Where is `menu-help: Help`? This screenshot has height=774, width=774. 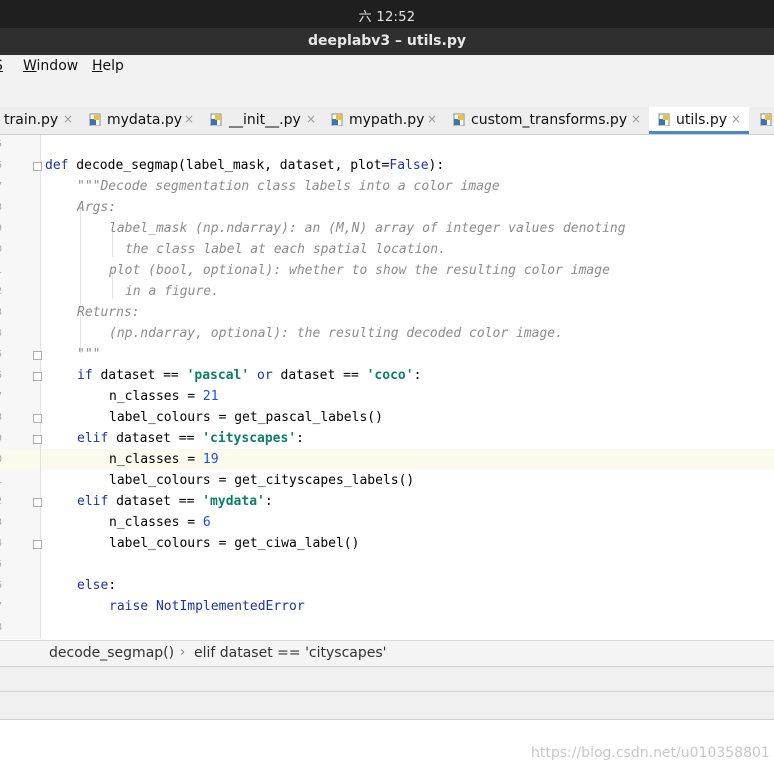
menu-help: Help is located at coordinates (108, 66).